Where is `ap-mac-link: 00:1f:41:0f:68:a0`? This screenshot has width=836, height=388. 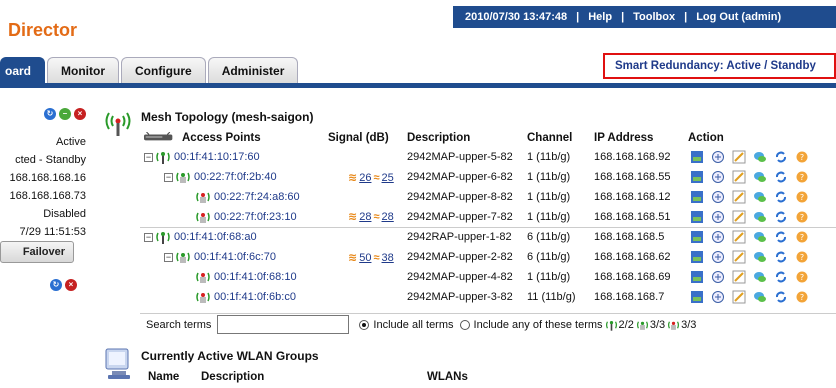 ap-mac-link: 00:1f:41:0f:68:a0 is located at coordinates (215, 237).